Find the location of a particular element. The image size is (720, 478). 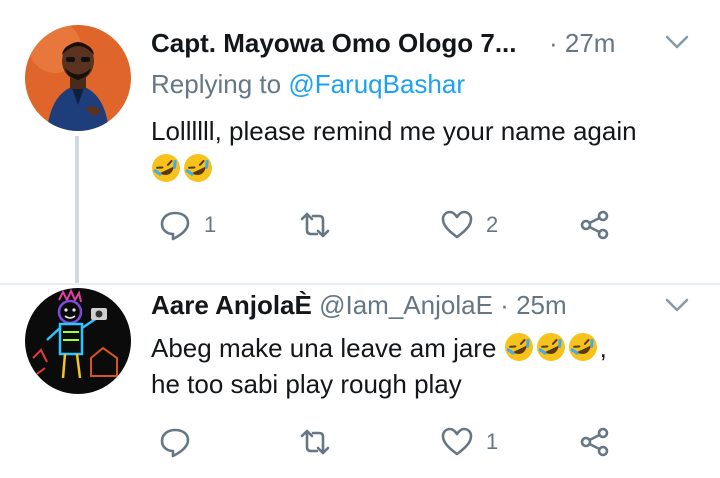

like-button: 2 is located at coordinates (469, 225).